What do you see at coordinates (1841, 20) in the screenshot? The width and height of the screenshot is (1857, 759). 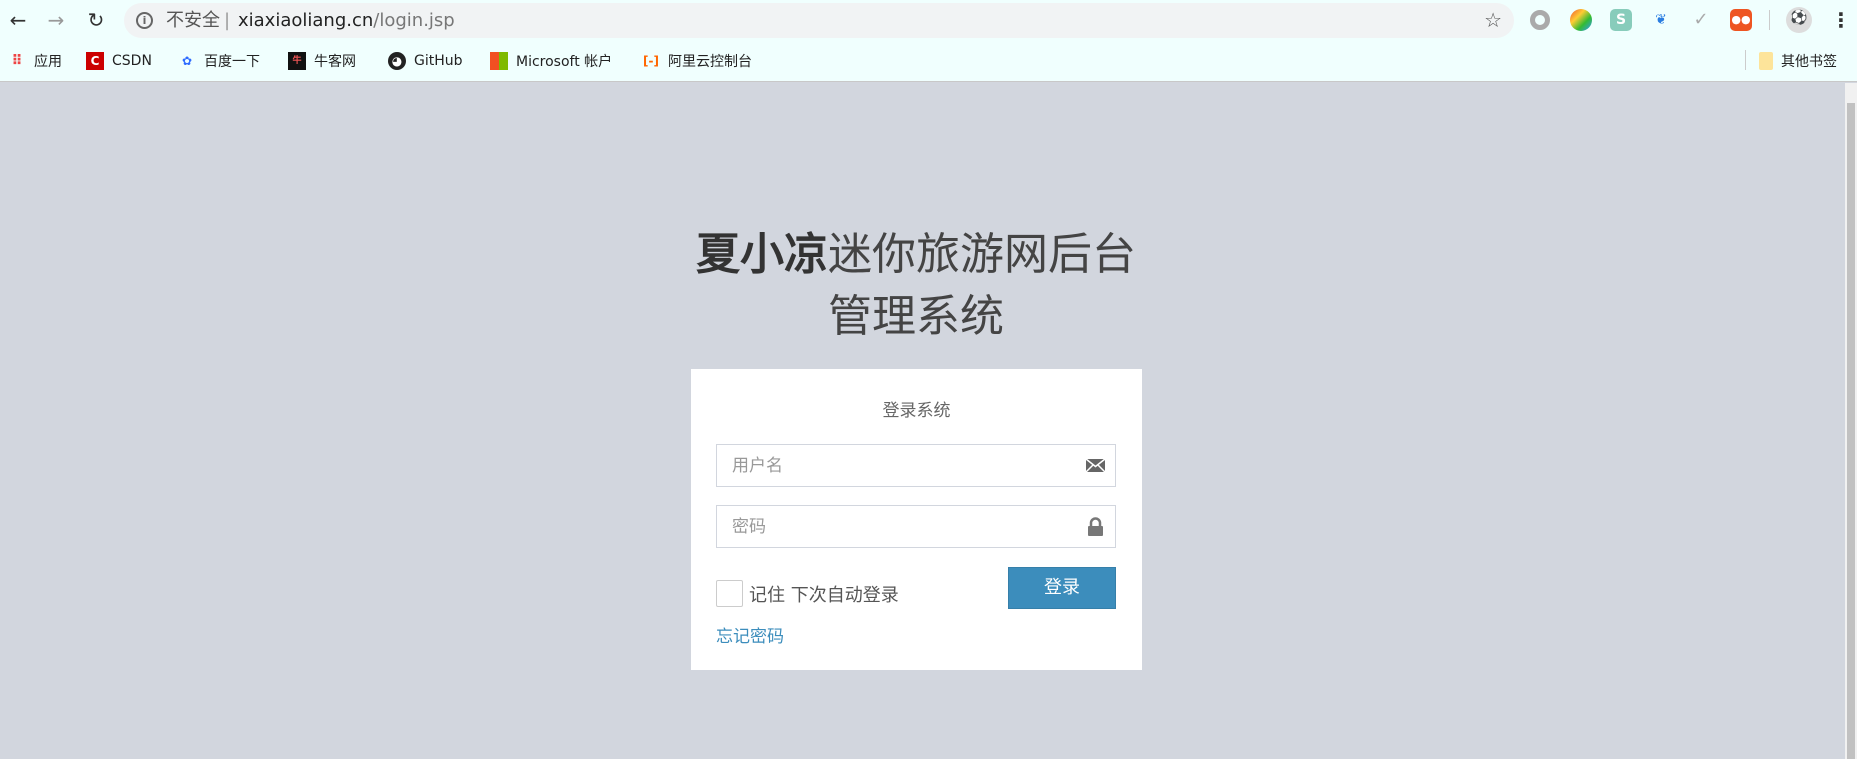 I see `menu-kebab-icon: ⋮` at bounding box center [1841, 20].